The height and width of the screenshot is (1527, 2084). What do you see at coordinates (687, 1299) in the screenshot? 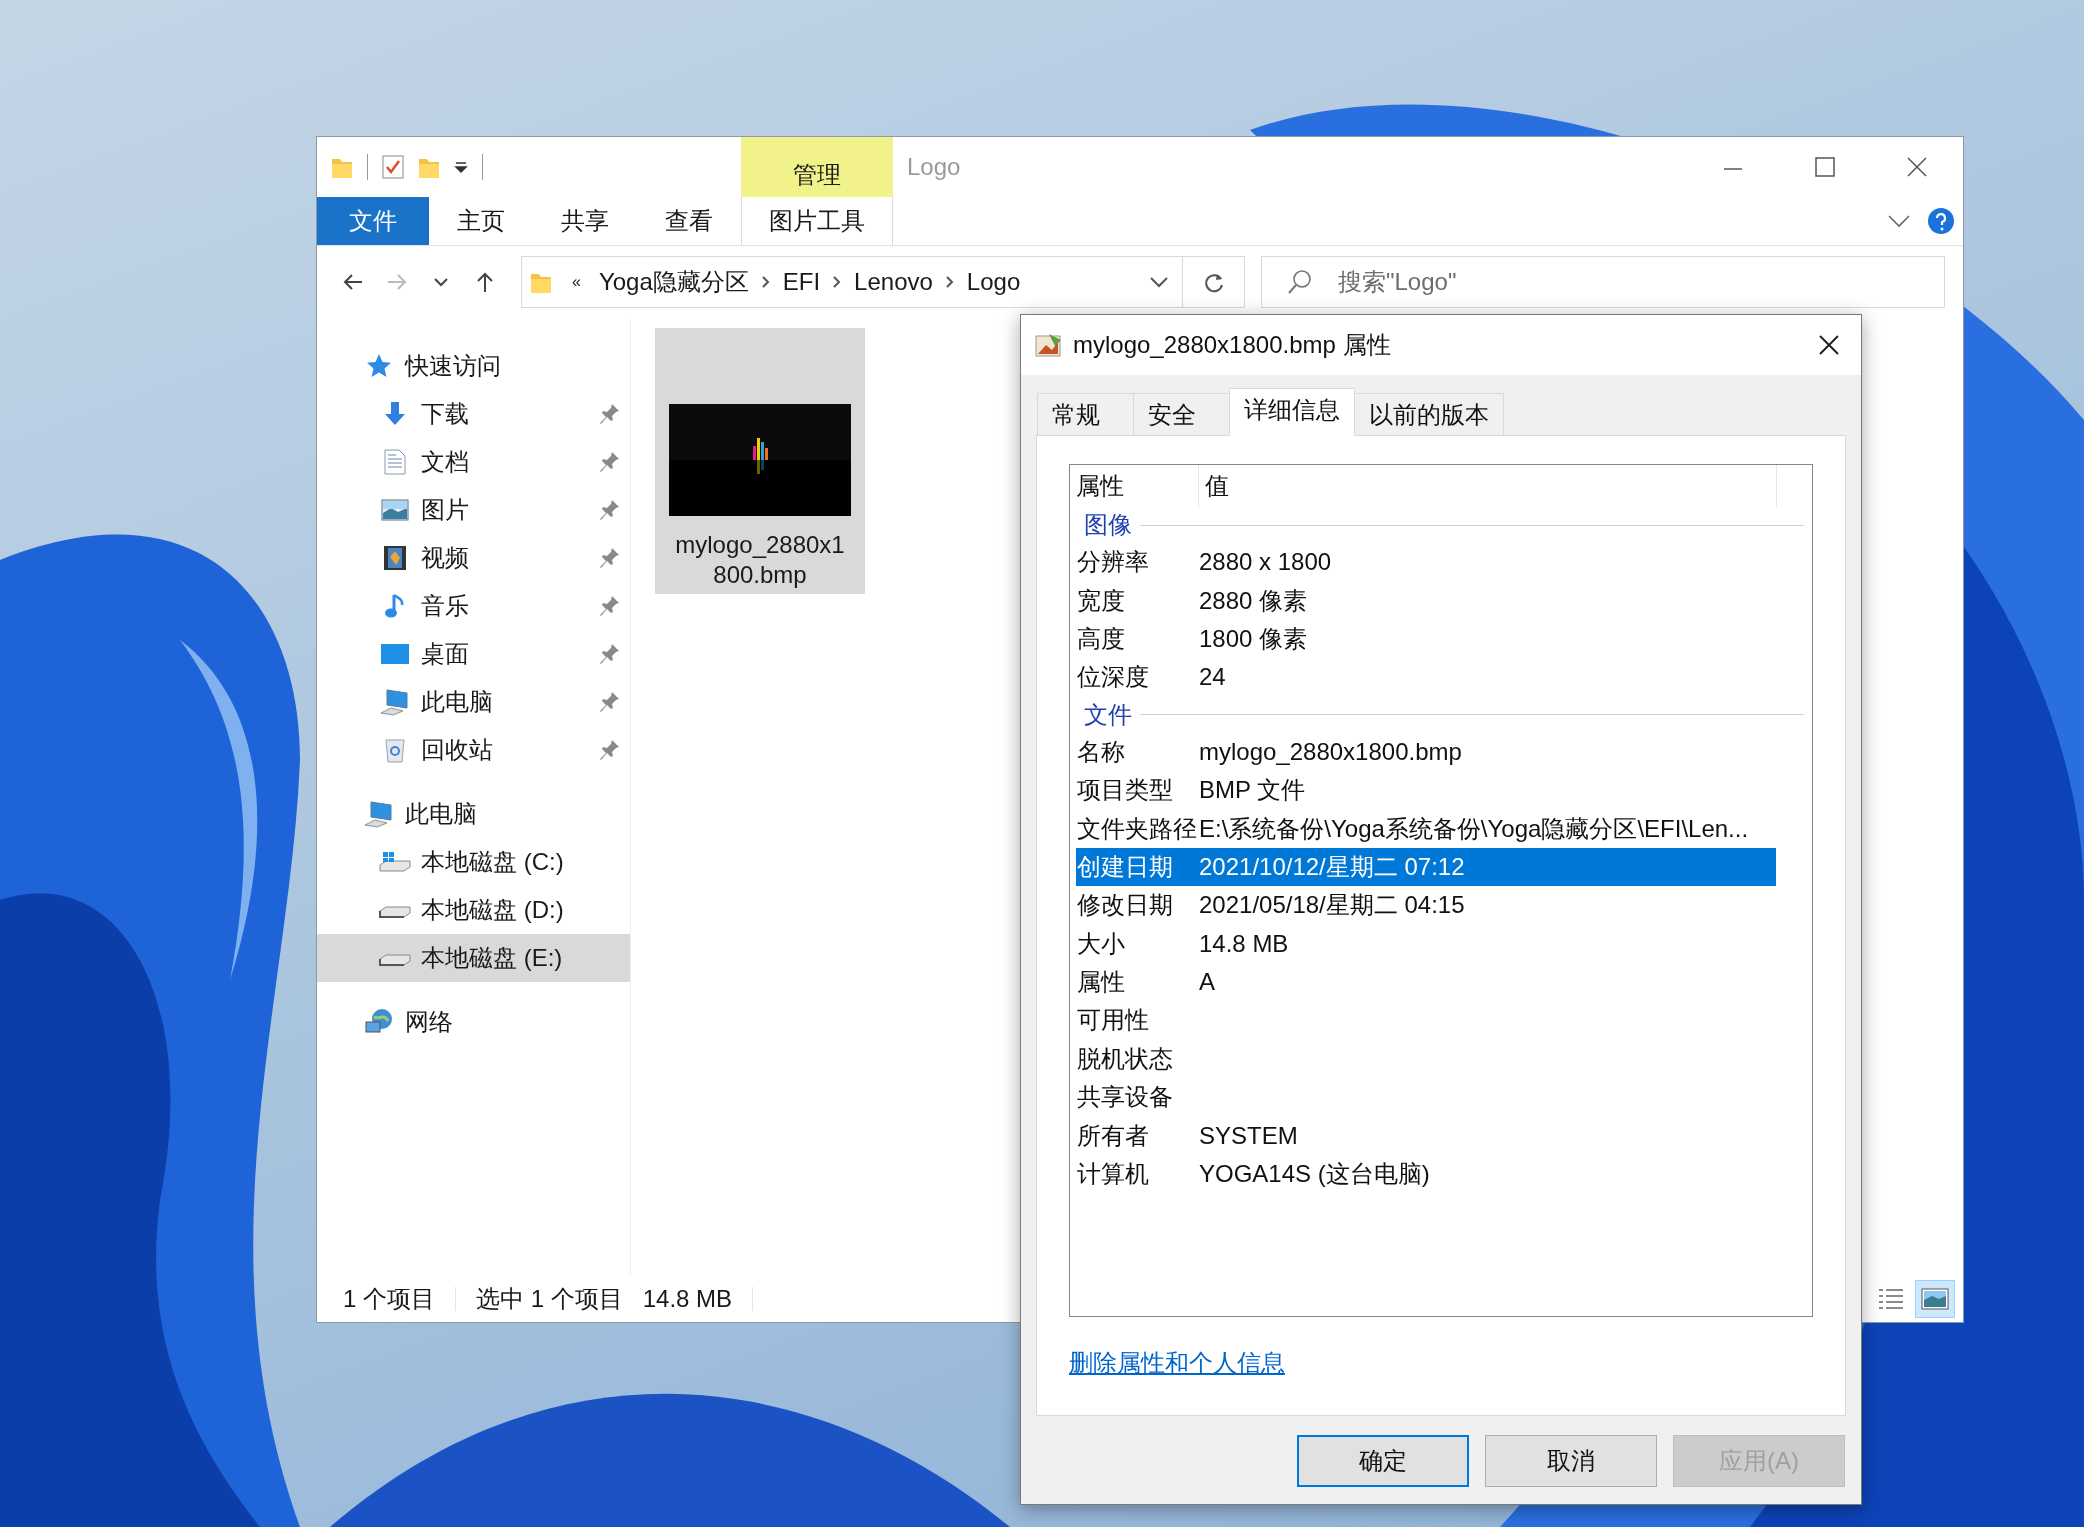
I see `selection-size: 14.8 MB` at bounding box center [687, 1299].